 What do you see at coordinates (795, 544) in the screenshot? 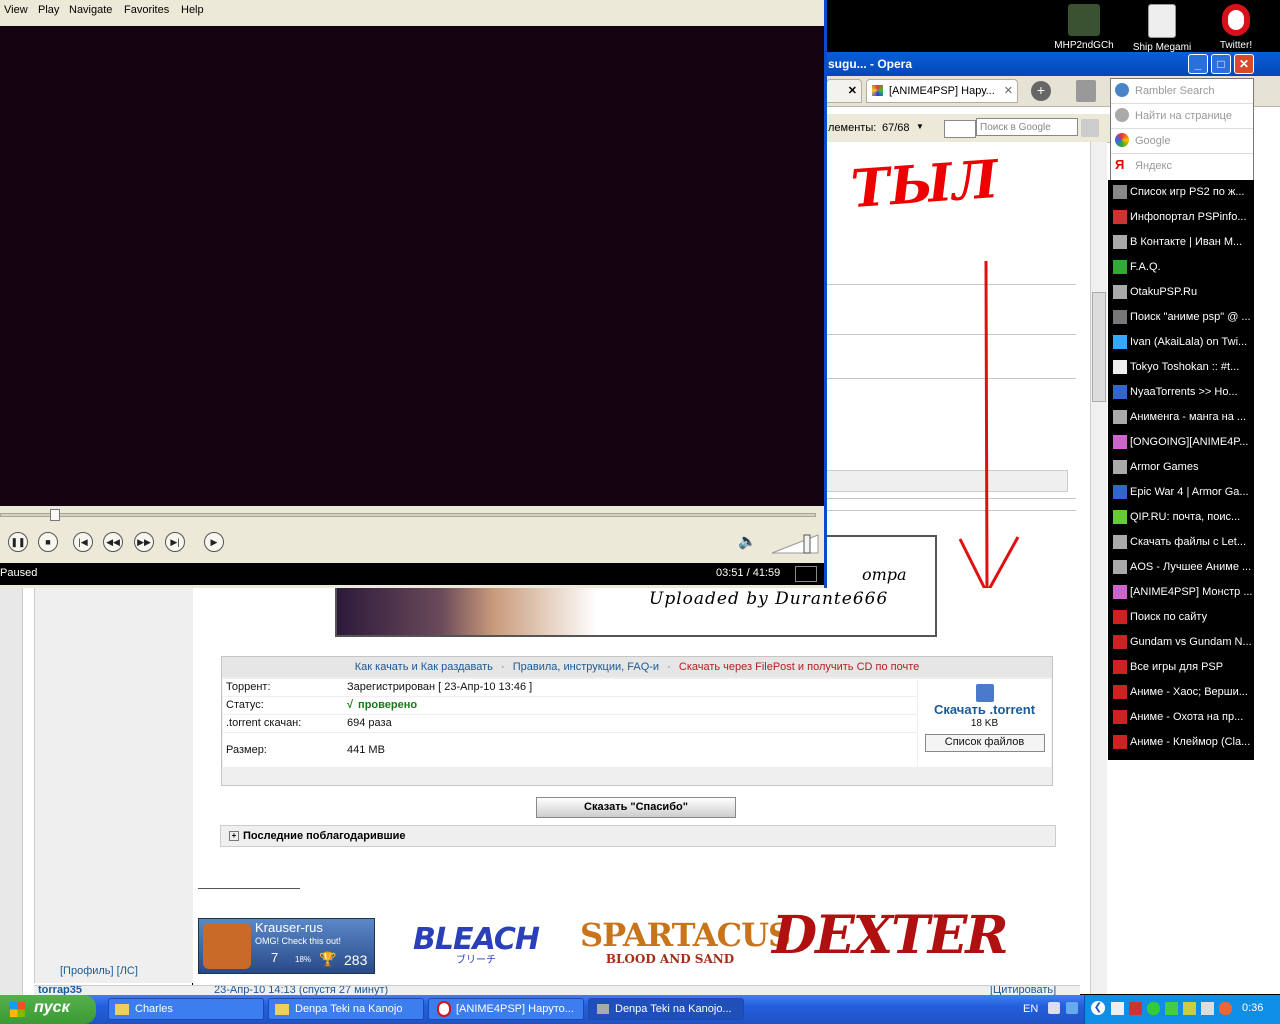
I see `volume-slider` at bounding box center [795, 544].